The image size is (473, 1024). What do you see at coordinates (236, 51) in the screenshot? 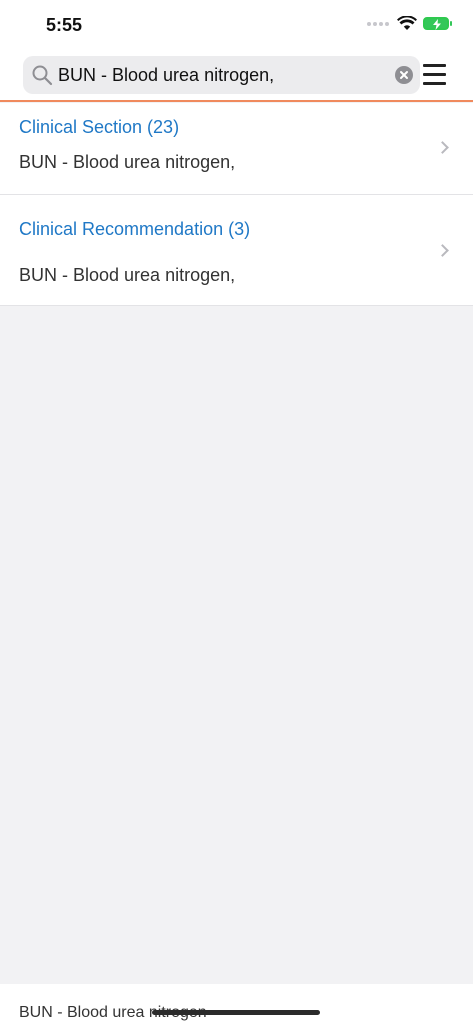
I see `header: 5:55` at bounding box center [236, 51].